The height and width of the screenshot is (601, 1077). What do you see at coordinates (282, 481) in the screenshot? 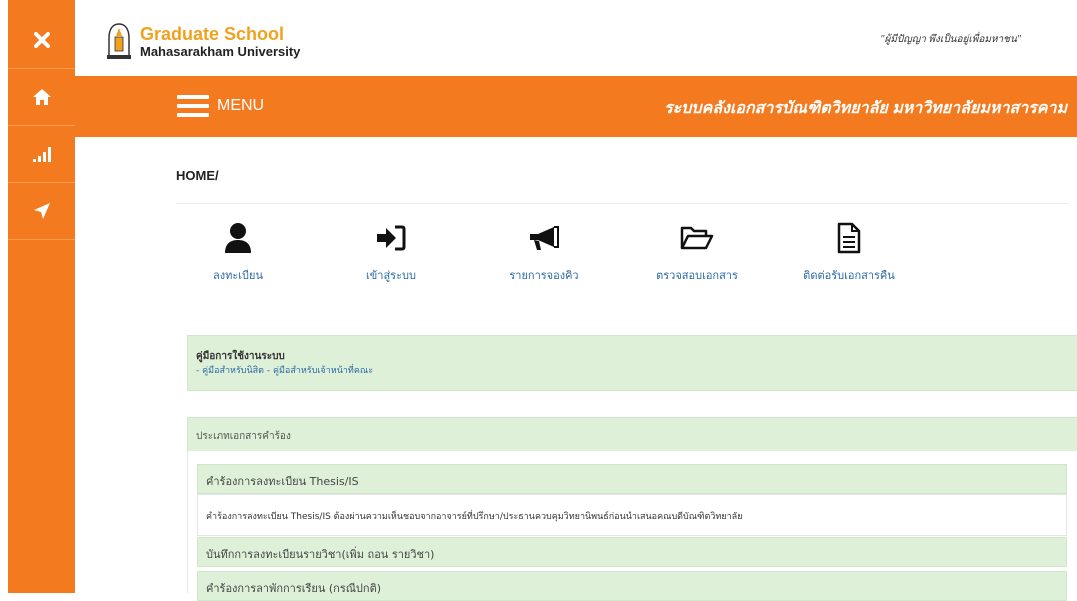
I see `request-item-title: คำร้องการลงทะเบียน Thesis/IS` at bounding box center [282, 481].